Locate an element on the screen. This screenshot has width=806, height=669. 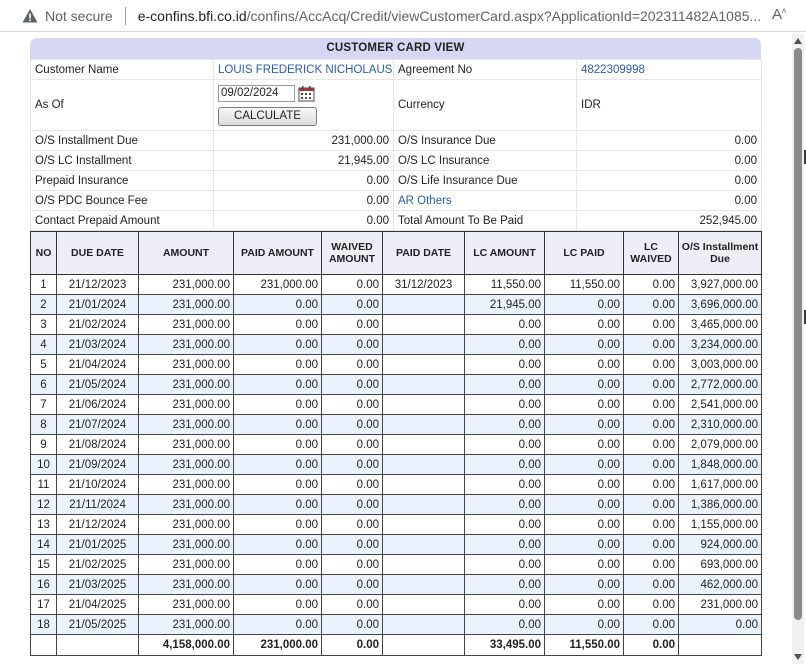
table-cell: 924,000.00 is located at coordinates (720, 544).